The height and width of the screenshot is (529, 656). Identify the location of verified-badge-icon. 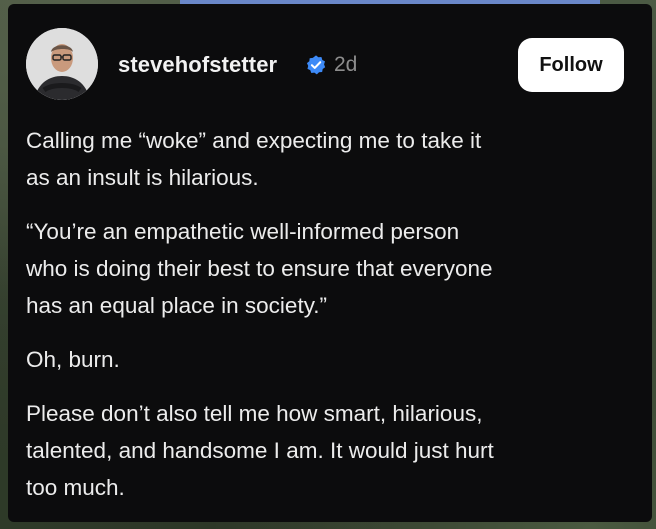
(316, 65).